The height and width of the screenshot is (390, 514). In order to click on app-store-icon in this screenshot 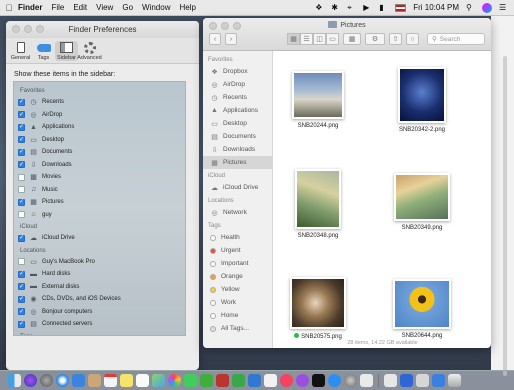, I will do `click(334, 380)`.